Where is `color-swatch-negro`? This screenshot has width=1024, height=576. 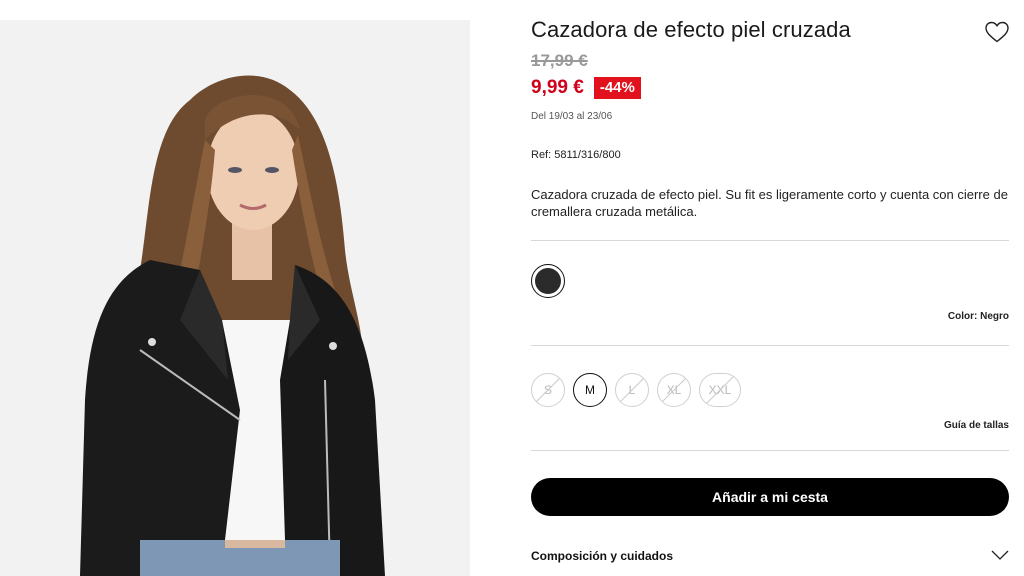 color-swatch-negro is located at coordinates (548, 281).